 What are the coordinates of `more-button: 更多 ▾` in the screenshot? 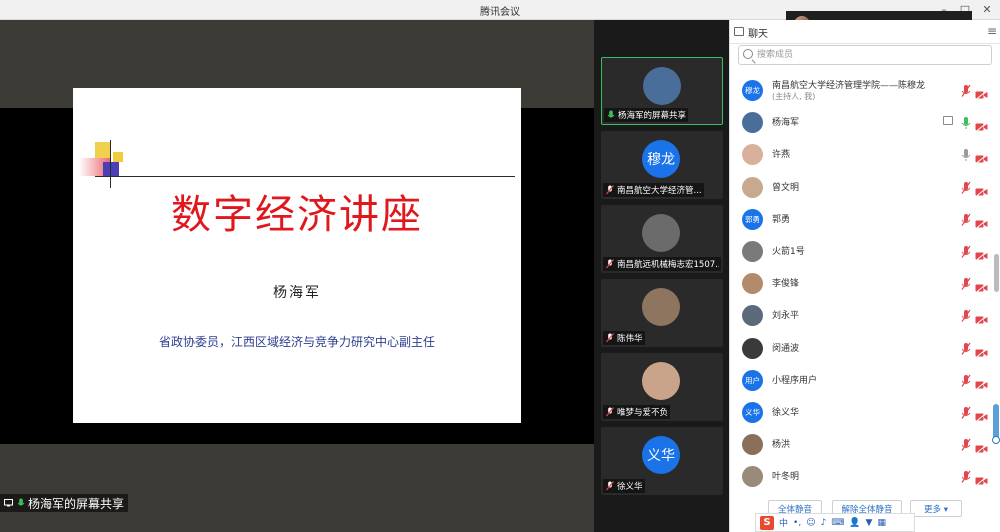 It's located at (936, 508).